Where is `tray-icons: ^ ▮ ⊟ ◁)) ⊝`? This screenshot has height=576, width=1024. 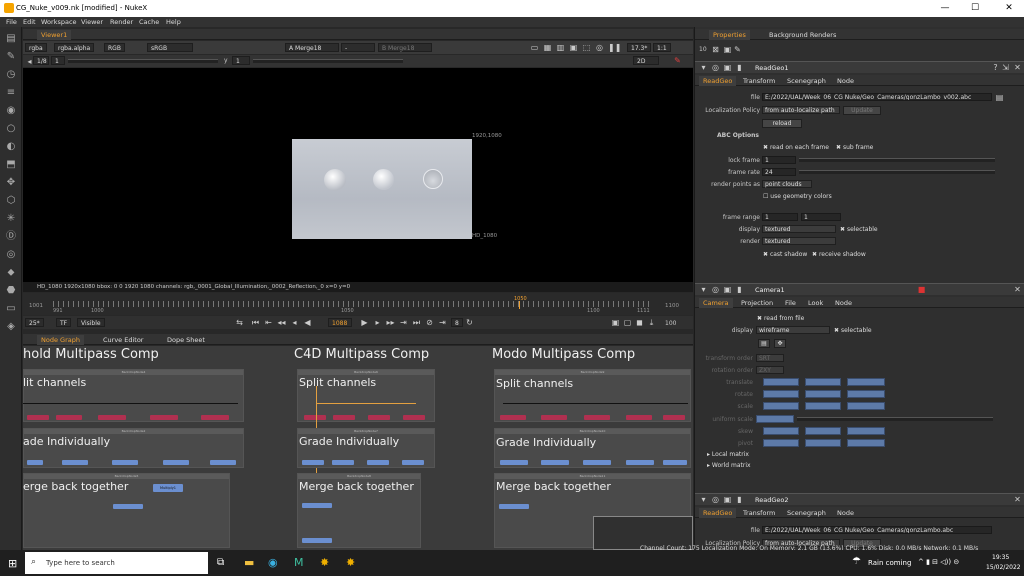
tray-icons: ^ ▮ ⊟ ◁)) ⊝ is located at coordinates (938, 562).